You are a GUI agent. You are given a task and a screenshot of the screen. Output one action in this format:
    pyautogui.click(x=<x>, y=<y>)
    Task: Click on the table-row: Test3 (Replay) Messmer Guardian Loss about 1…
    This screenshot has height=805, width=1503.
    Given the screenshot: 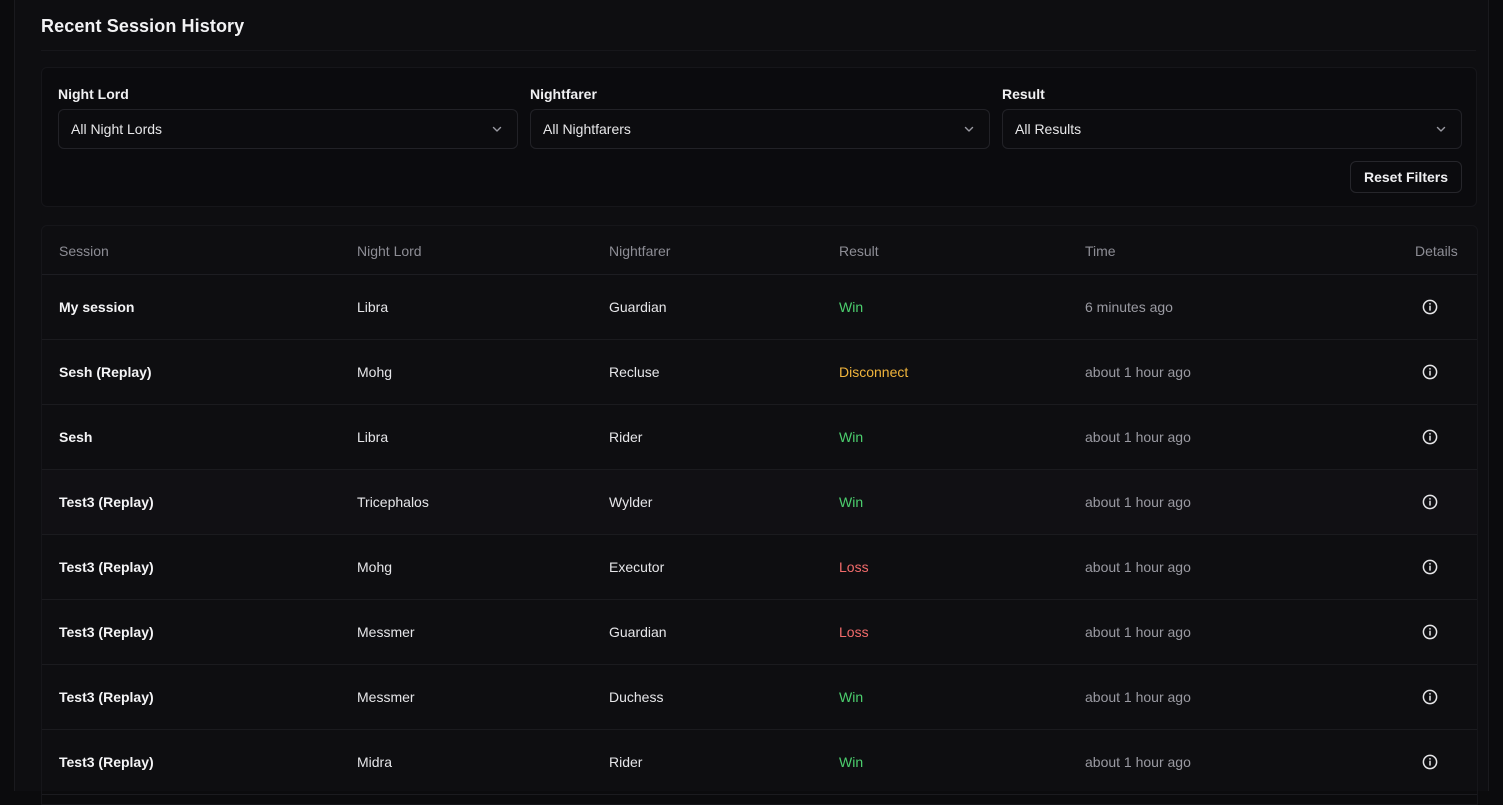 What is the action you would take?
    pyautogui.click(x=759, y=632)
    